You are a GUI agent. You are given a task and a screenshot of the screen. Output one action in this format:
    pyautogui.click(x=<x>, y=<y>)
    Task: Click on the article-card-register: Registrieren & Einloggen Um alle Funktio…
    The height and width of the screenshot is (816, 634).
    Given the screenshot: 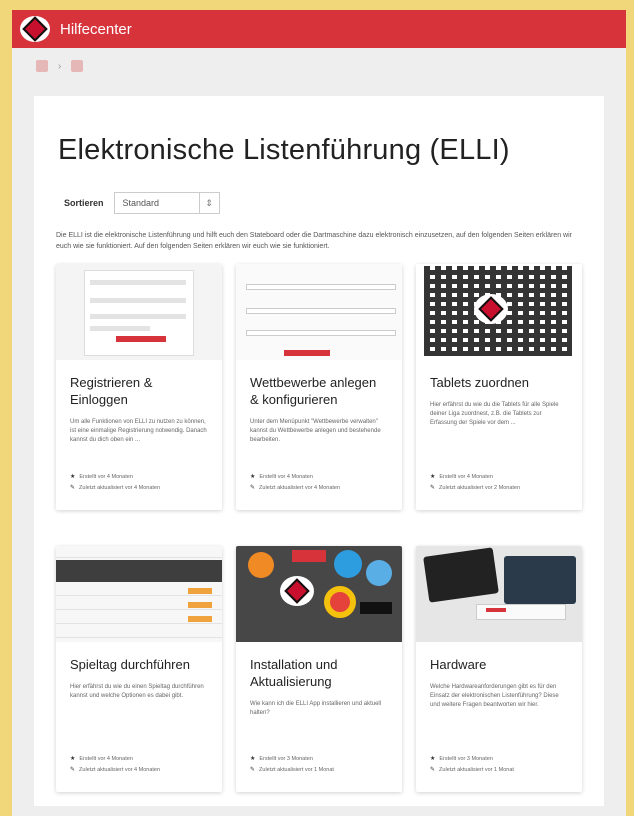 What is the action you would take?
    pyautogui.click(x=139, y=387)
    